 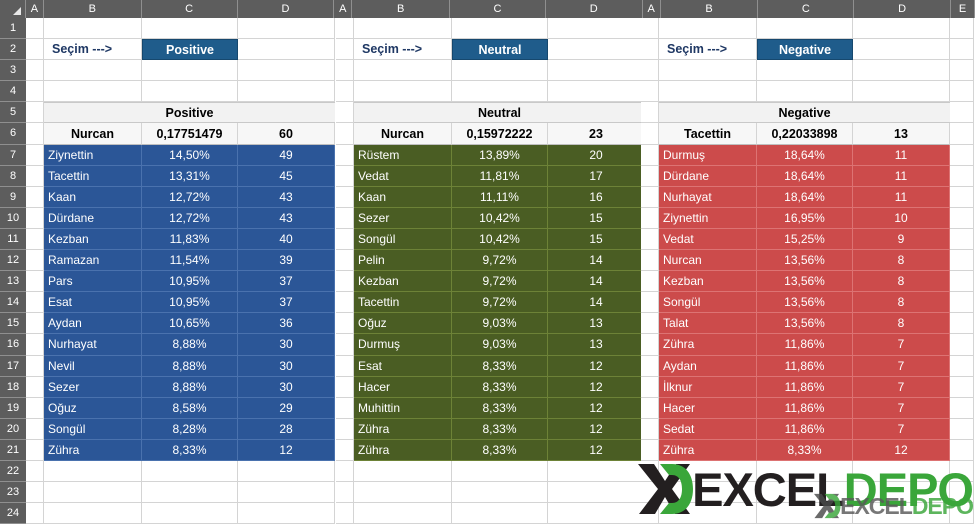 What do you see at coordinates (708, 366) in the screenshot?
I see `data-name-cell-negative-11: Aydan` at bounding box center [708, 366].